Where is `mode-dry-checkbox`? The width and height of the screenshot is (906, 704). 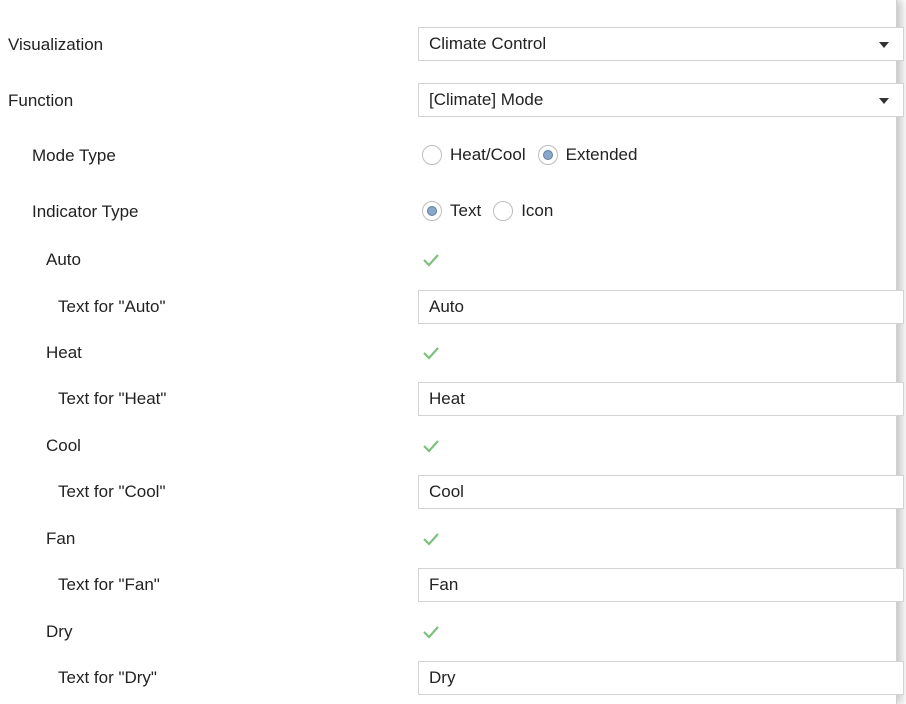 mode-dry-checkbox is located at coordinates (431, 632).